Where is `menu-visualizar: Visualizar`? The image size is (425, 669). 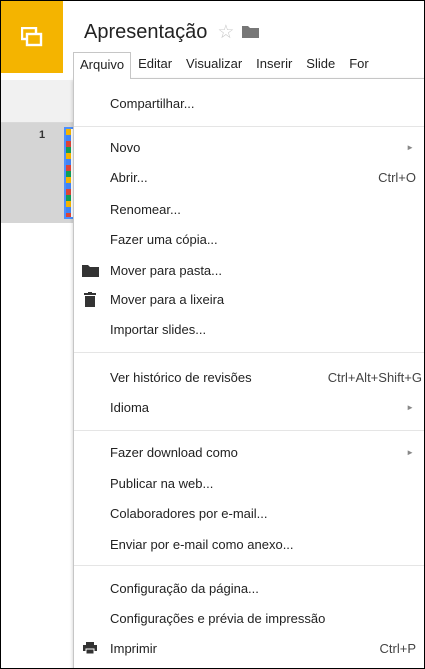
menu-visualizar: Visualizar is located at coordinates (214, 63).